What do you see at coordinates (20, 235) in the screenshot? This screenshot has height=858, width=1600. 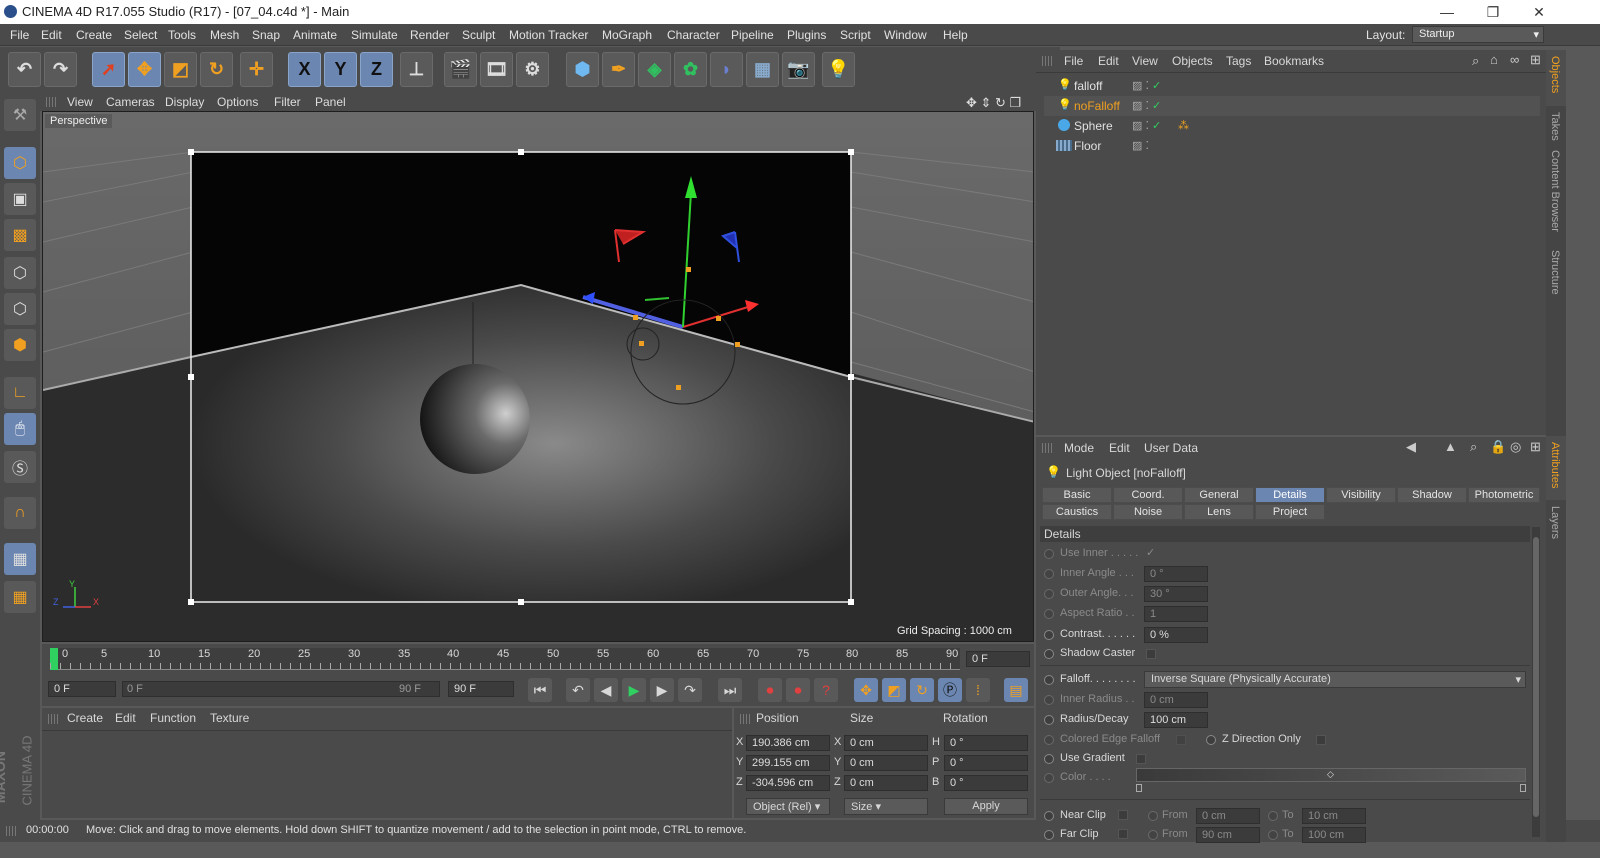 I see `workplane-mode-button: ▩` at bounding box center [20, 235].